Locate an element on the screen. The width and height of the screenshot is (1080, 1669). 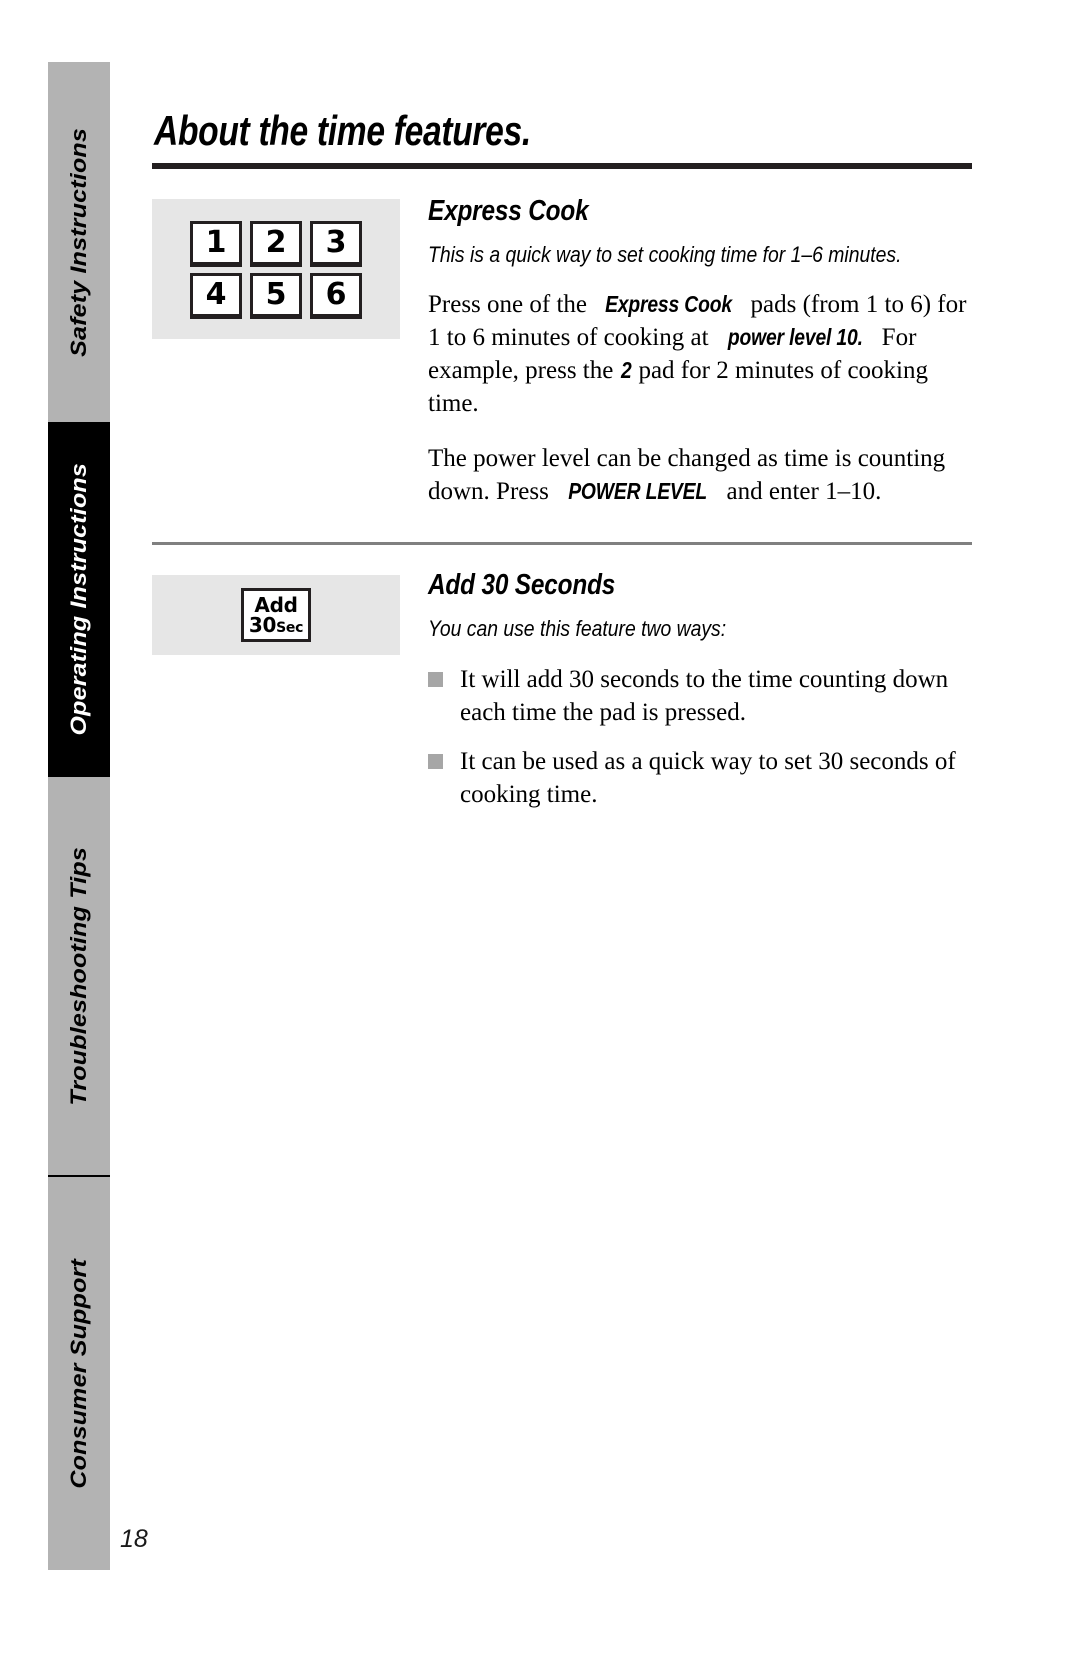
add-30-seconds-pad-figure: Add 30Sec is located at coordinates (276, 615).